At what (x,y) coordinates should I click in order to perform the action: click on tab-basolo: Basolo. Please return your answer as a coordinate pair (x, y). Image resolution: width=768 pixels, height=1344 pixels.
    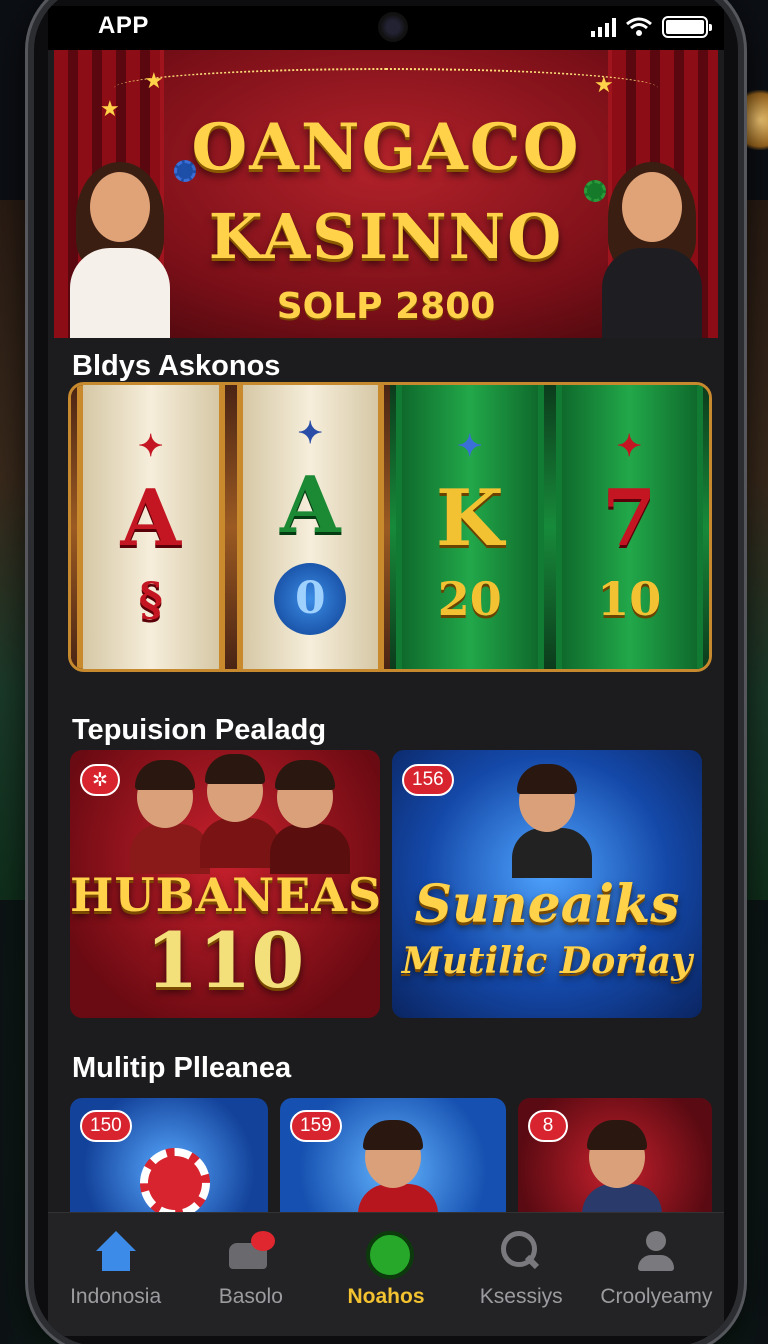
    Looking at the image, I should click on (250, 1274).